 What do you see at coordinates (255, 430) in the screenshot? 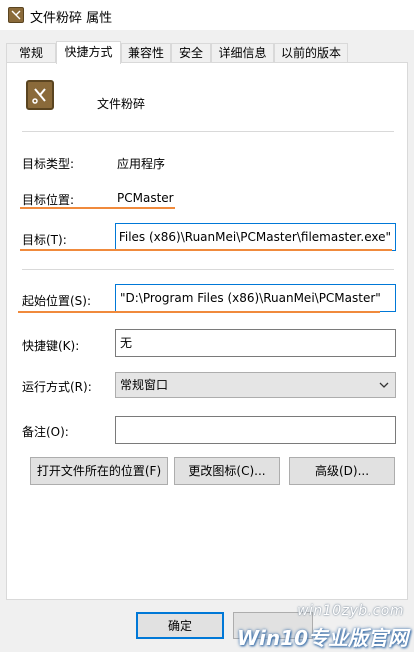
I see `comment-field` at bounding box center [255, 430].